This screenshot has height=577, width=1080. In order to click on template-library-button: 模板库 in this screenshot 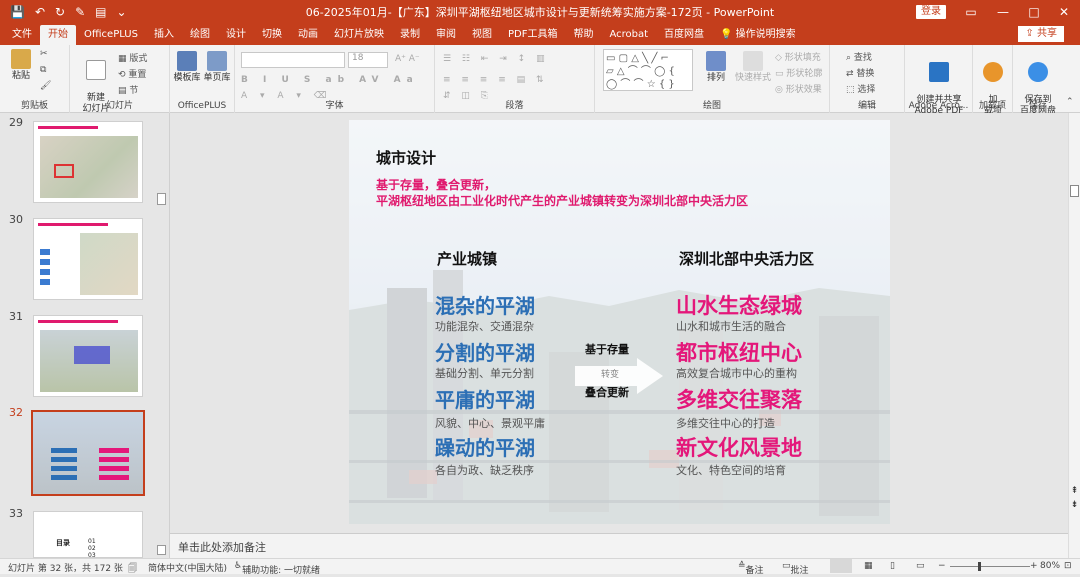, I will do `click(187, 67)`.